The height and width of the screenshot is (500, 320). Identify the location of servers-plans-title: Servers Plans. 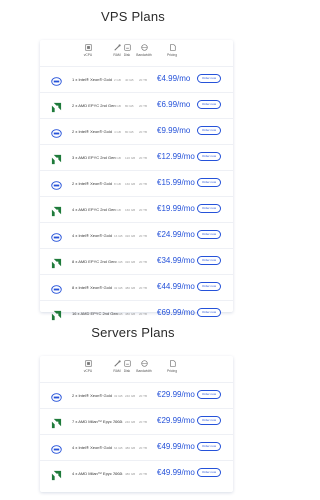
(133, 332).